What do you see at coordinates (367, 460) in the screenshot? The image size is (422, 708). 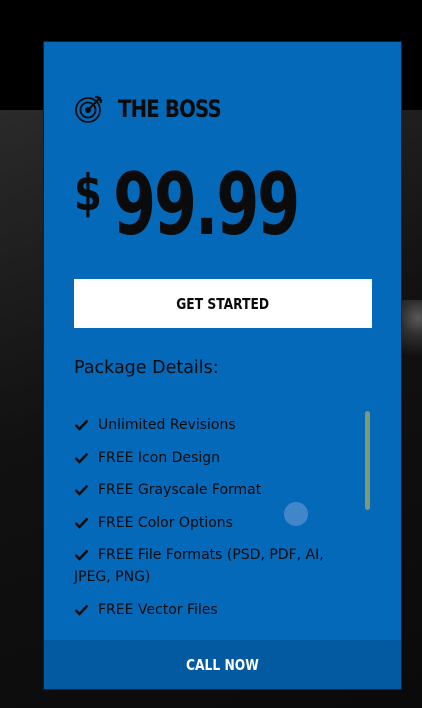 I see `feature-list-scrollbar` at bounding box center [367, 460].